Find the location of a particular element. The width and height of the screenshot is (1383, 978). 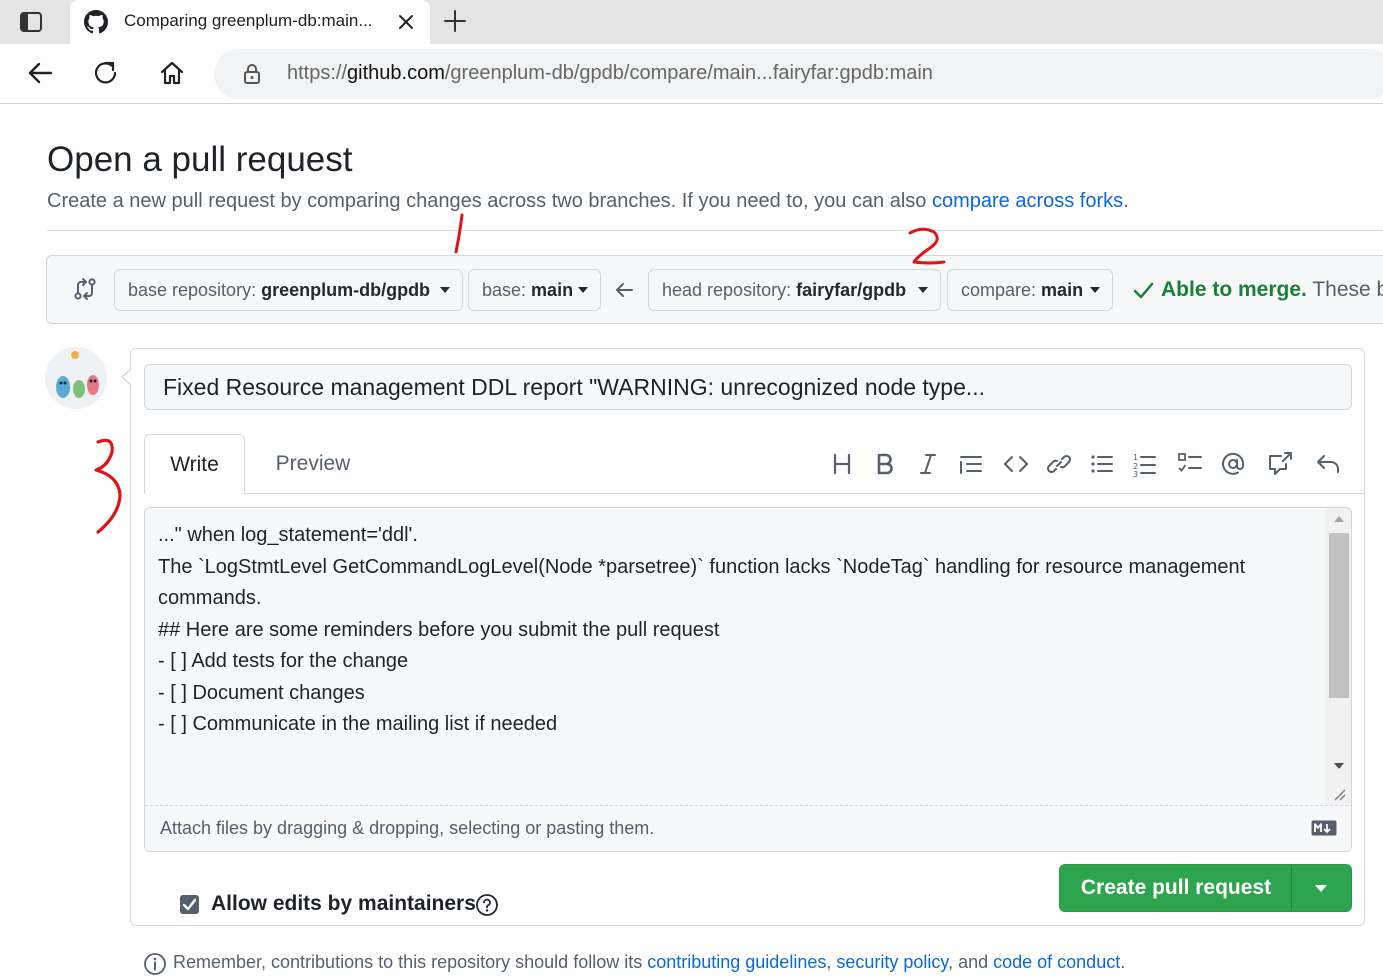

mention-icon is located at coordinates (1233, 464).